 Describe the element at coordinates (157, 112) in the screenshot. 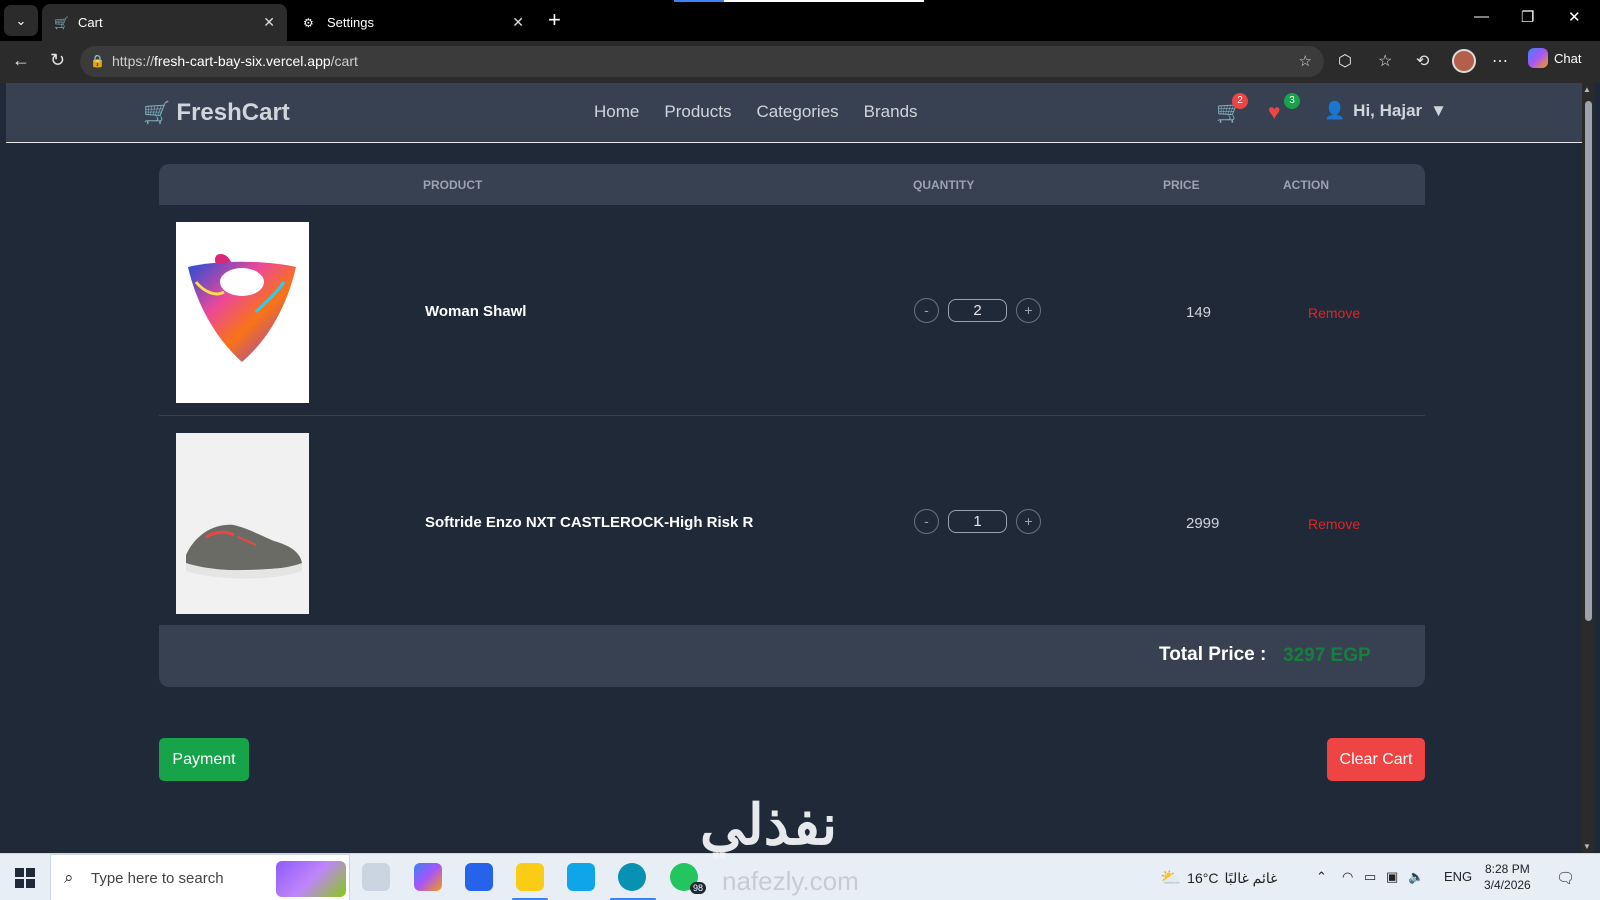

I see `cart-logo-icon: 🛒` at that location.